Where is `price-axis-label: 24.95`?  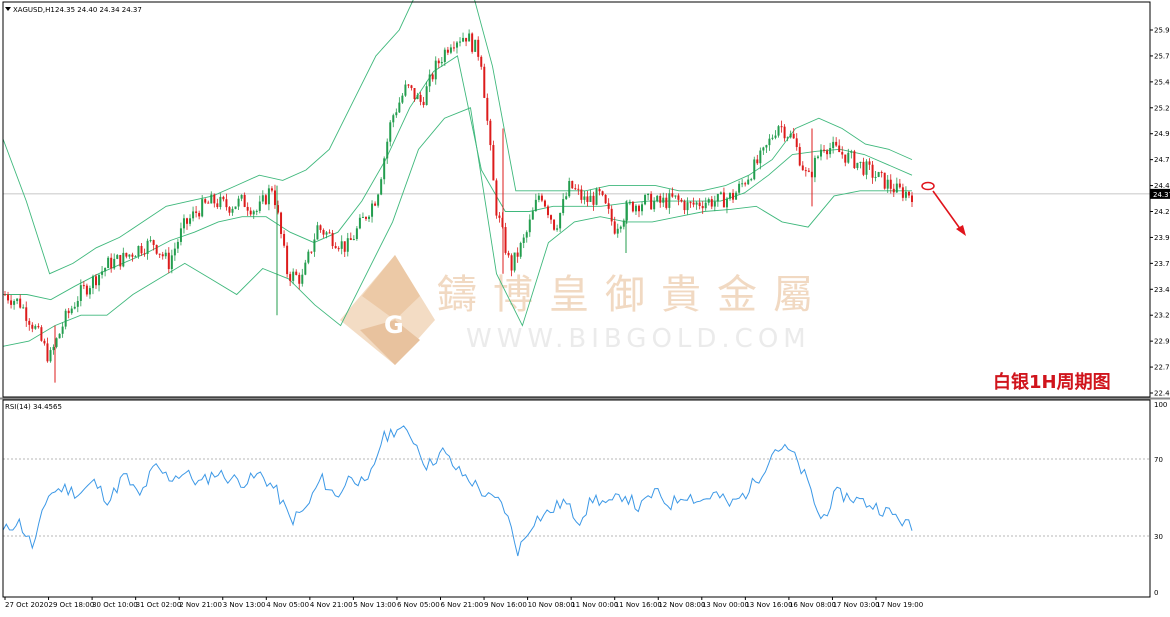
price-axis-label: 24.95 is located at coordinates (1162, 134).